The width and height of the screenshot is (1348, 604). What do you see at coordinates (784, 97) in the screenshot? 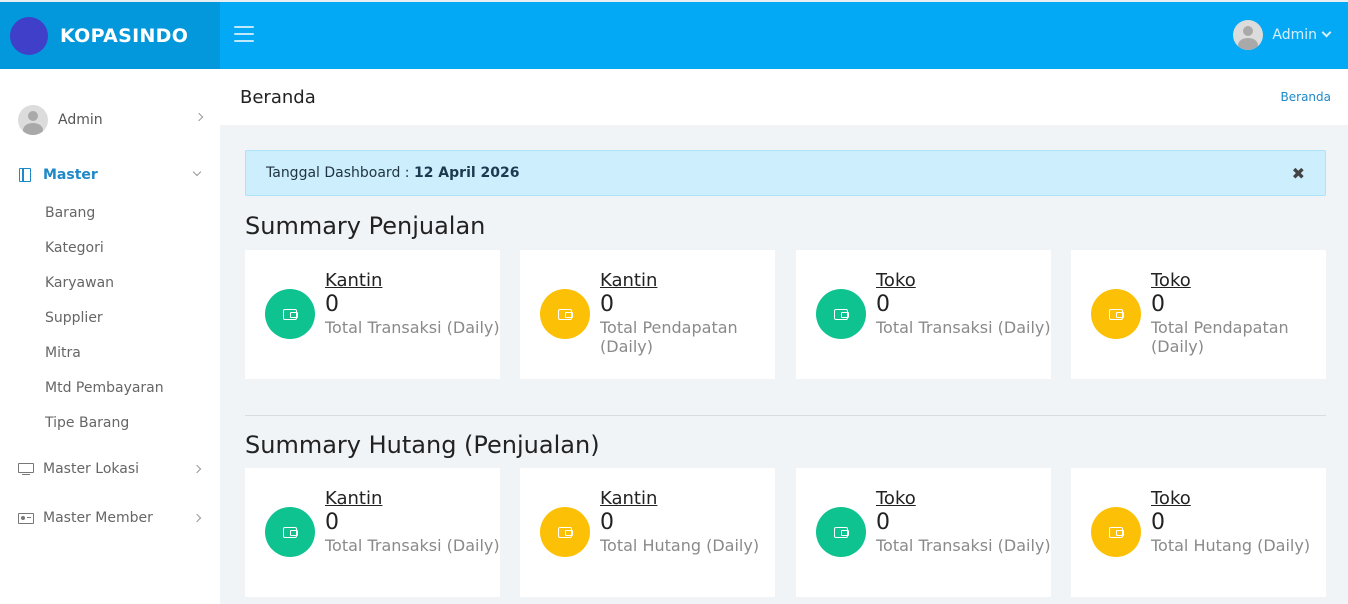
I see `page-header: Beranda Beranda` at bounding box center [784, 97].